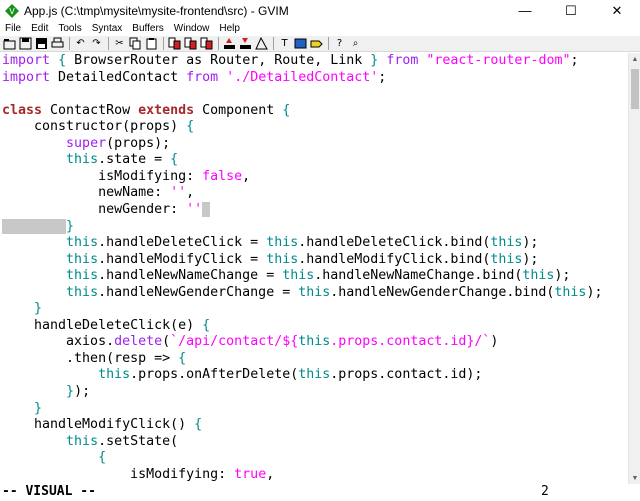 This screenshot has width=640, height=501. Describe the element at coordinates (302, 77) in the screenshot. I see `code-token: './DetailedContact'` at that location.